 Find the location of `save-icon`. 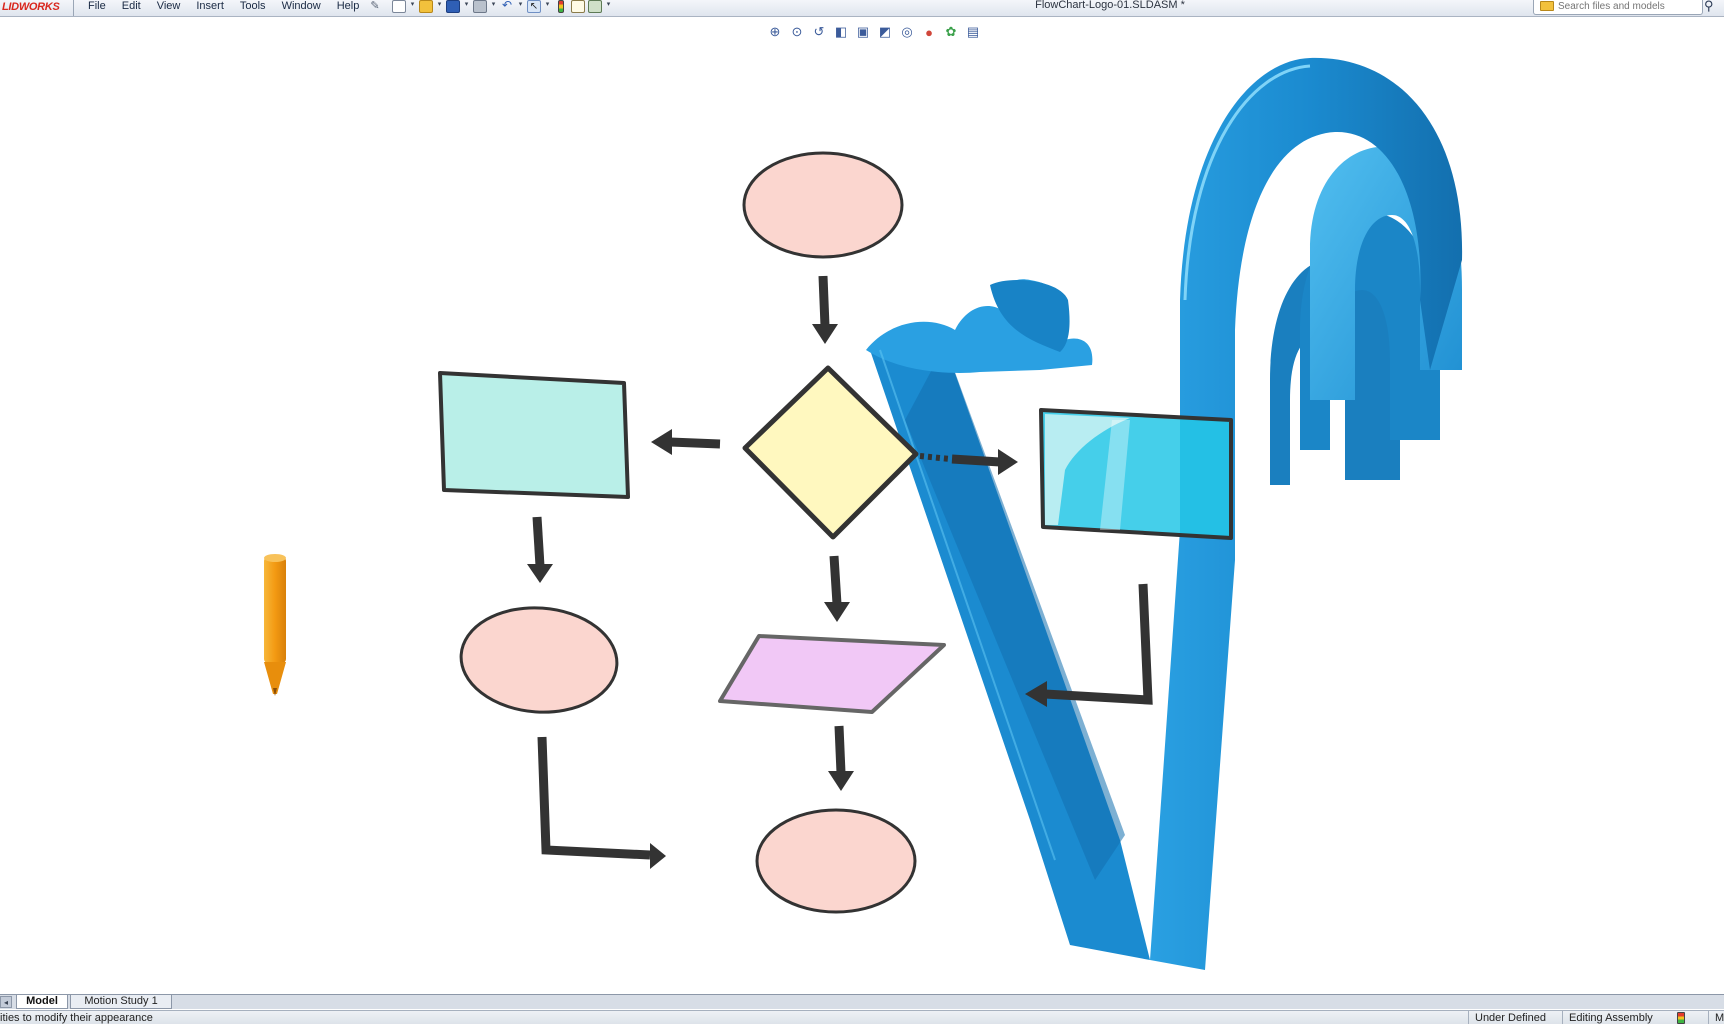

save-icon is located at coordinates (453, 6).